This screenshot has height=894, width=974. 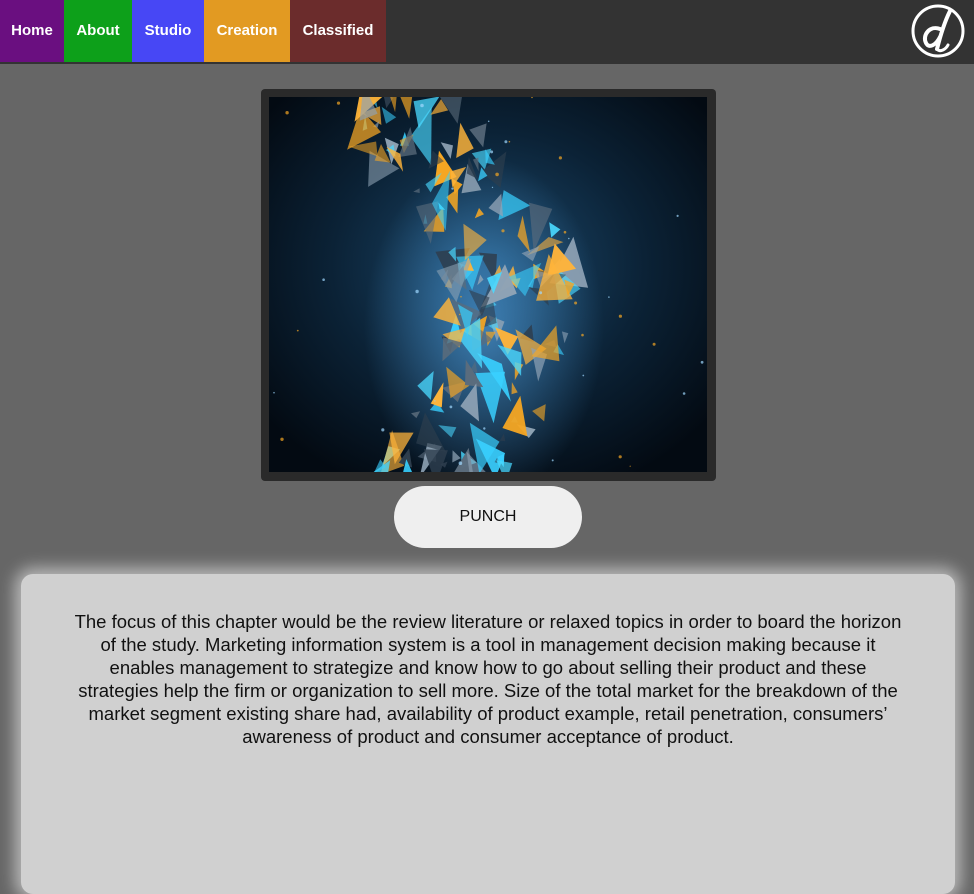 What do you see at coordinates (938, 31) in the screenshot?
I see `script-d-logo-icon` at bounding box center [938, 31].